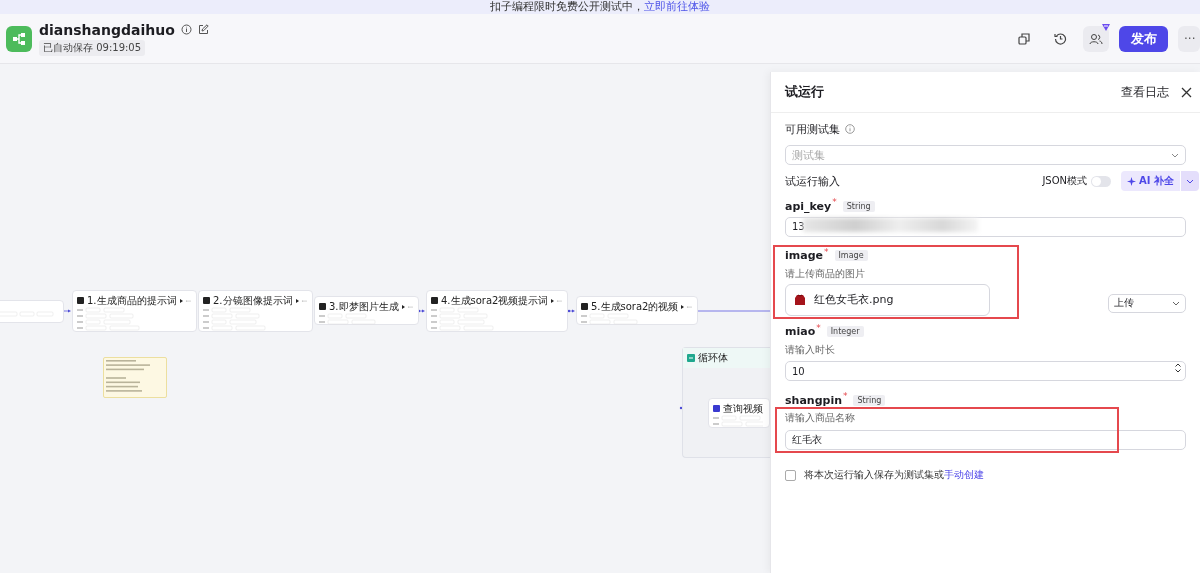  Describe the element at coordinates (107, 29) in the screenshot. I see `app-title: dianshangdaihuo` at that location.